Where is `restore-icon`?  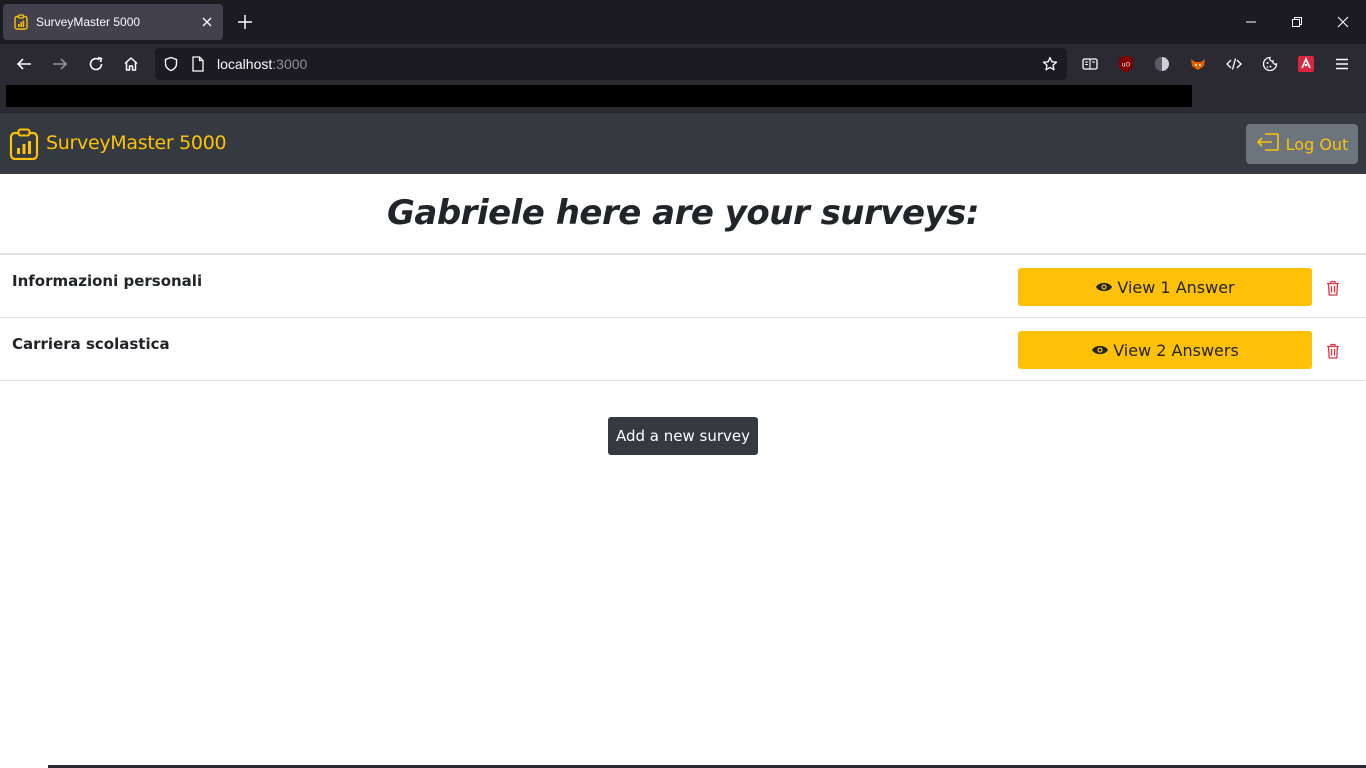 restore-icon is located at coordinates (1297, 22).